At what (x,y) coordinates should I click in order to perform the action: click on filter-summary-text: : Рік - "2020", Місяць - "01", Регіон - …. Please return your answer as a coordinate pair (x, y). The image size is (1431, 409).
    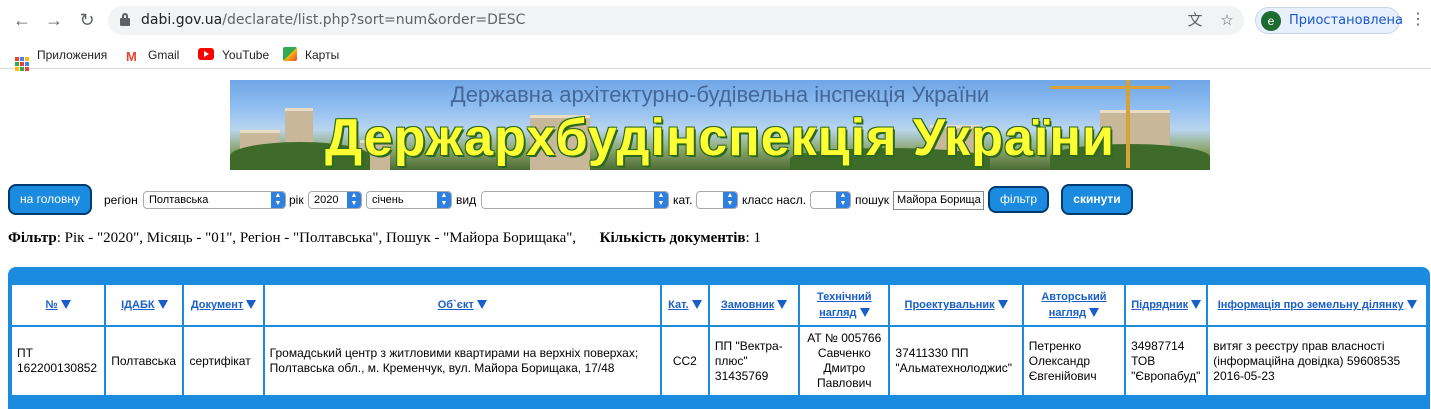
    Looking at the image, I should click on (316, 238).